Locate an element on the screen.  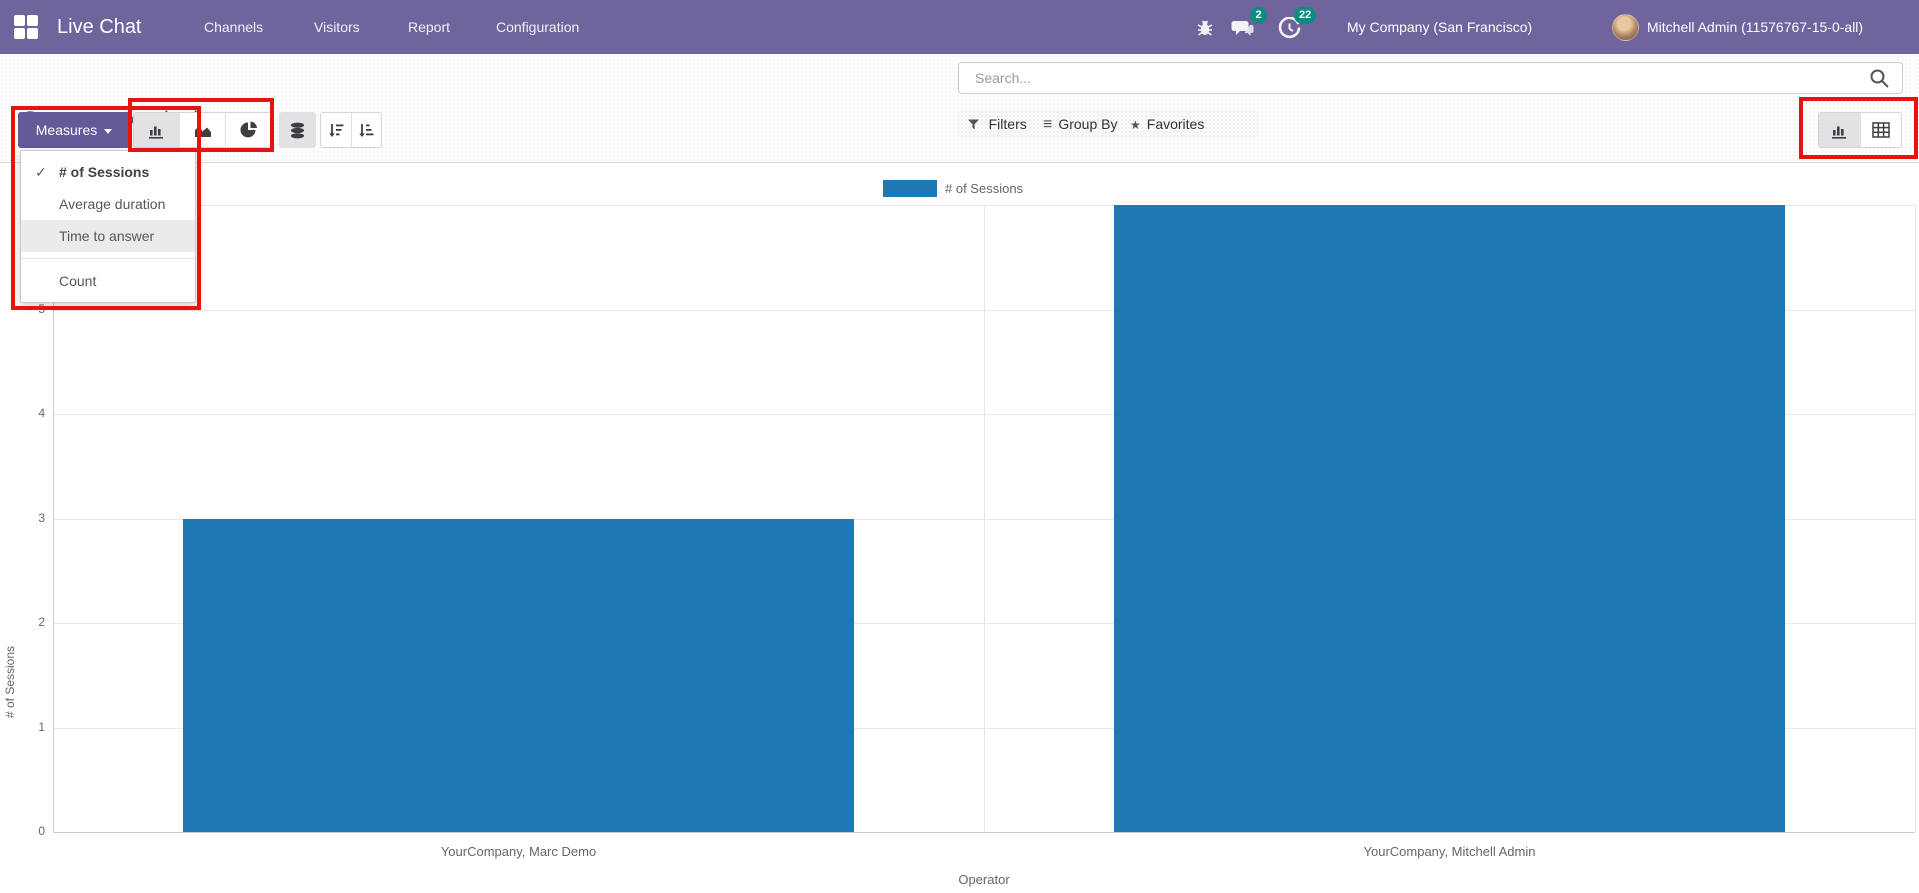
filters-strip: Filters ≡ Group By ★ Favorites is located at coordinates (1108, 124).